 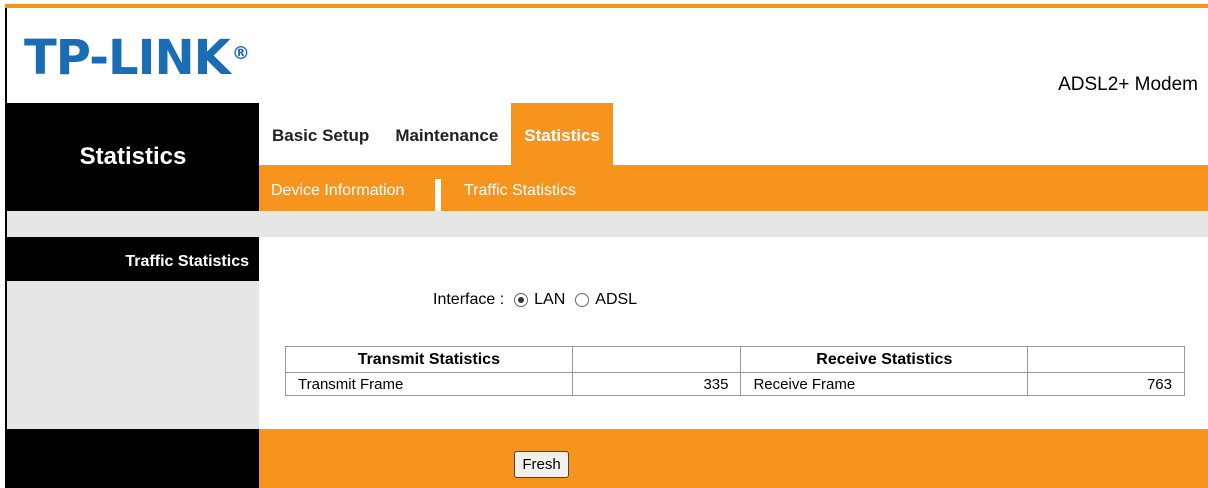 What do you see at coordinates (133, 355) in the screenshot?
I see `sidebar-body` at bounding box center [133, 355].